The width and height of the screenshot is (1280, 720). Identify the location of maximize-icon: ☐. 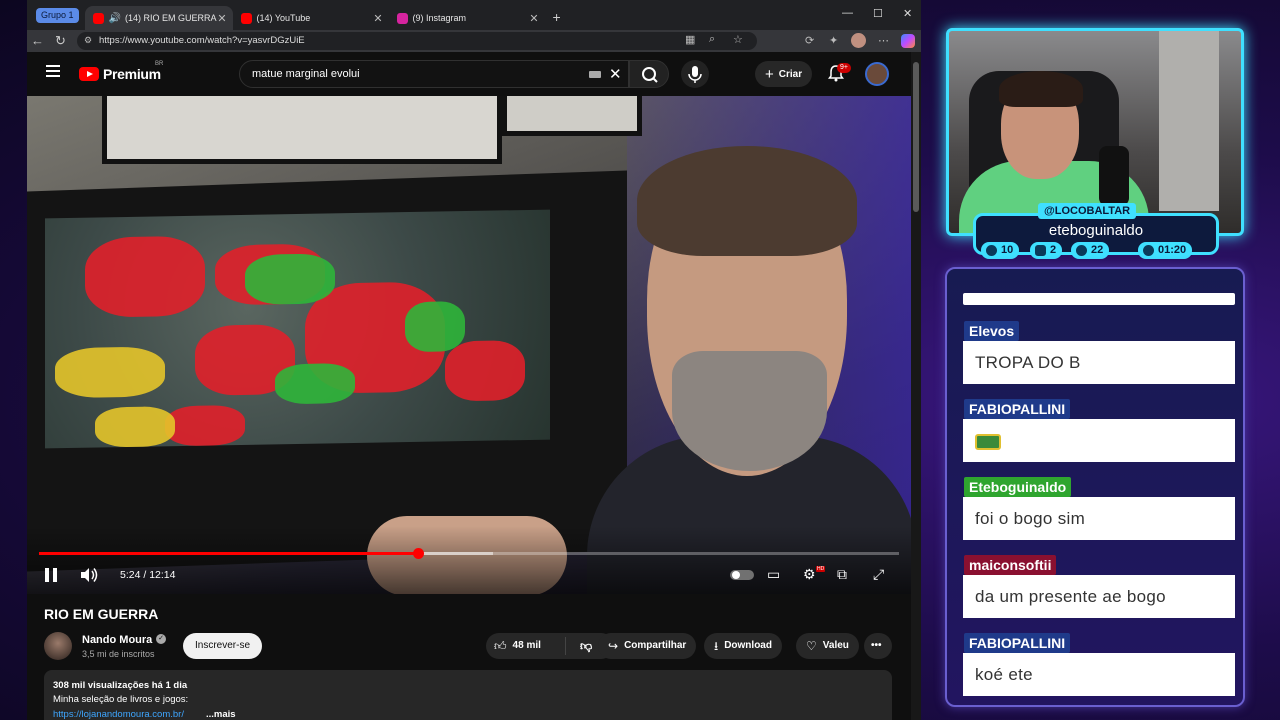
(878, 13).